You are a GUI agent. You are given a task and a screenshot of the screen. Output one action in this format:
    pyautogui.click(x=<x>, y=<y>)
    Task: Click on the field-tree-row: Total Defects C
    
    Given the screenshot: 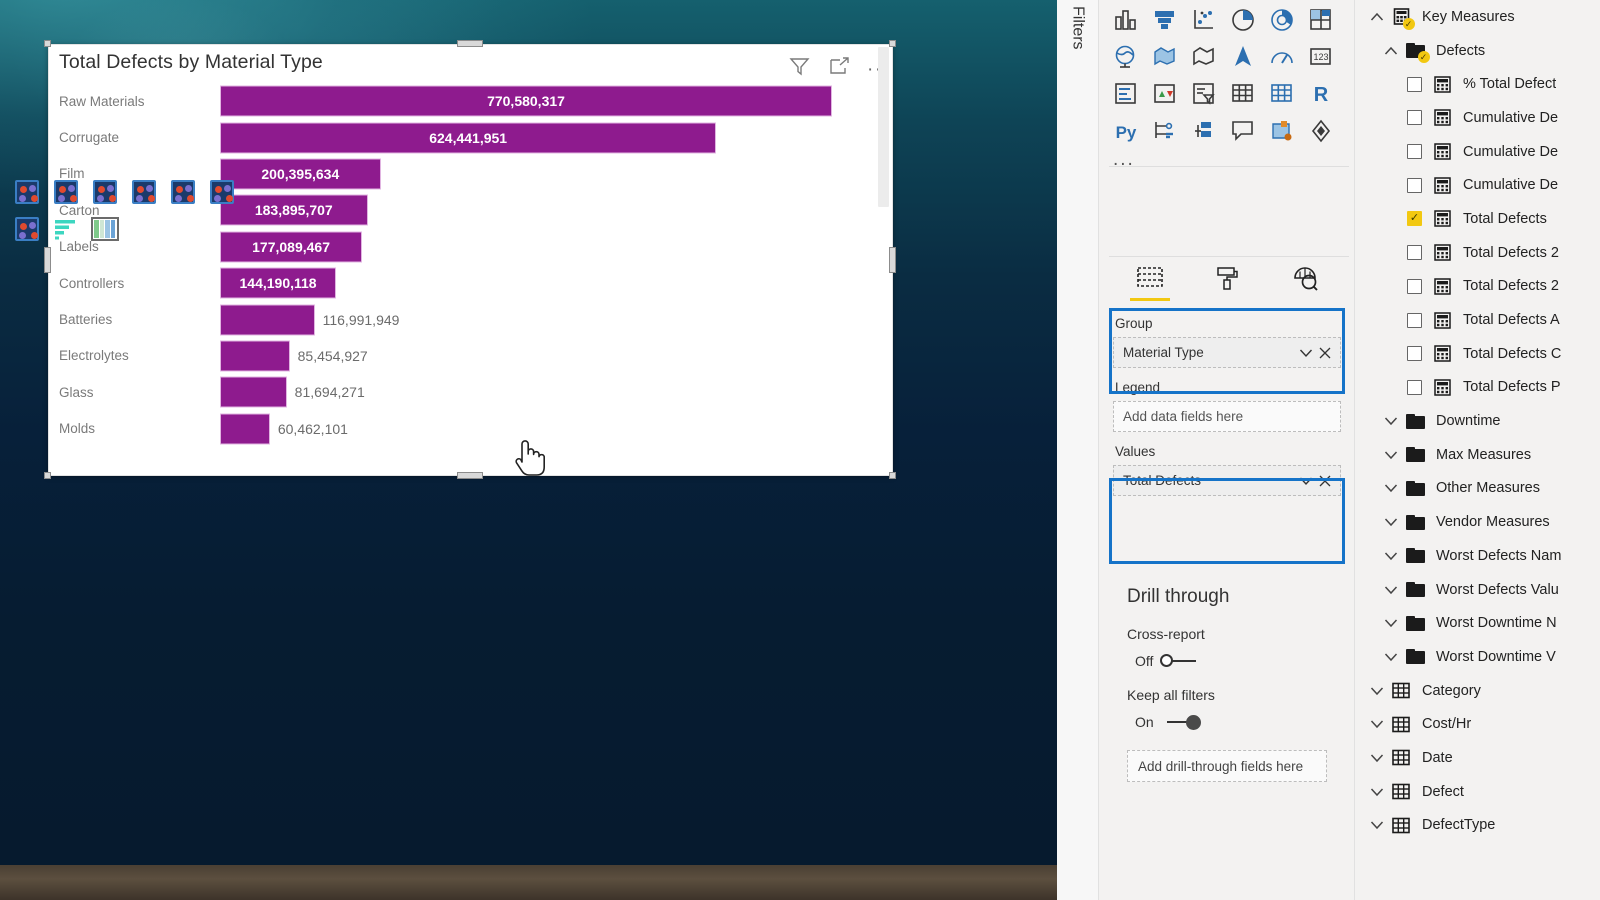 What is the action you would take?
    pyautogui.click(x=1477, y=354)
    